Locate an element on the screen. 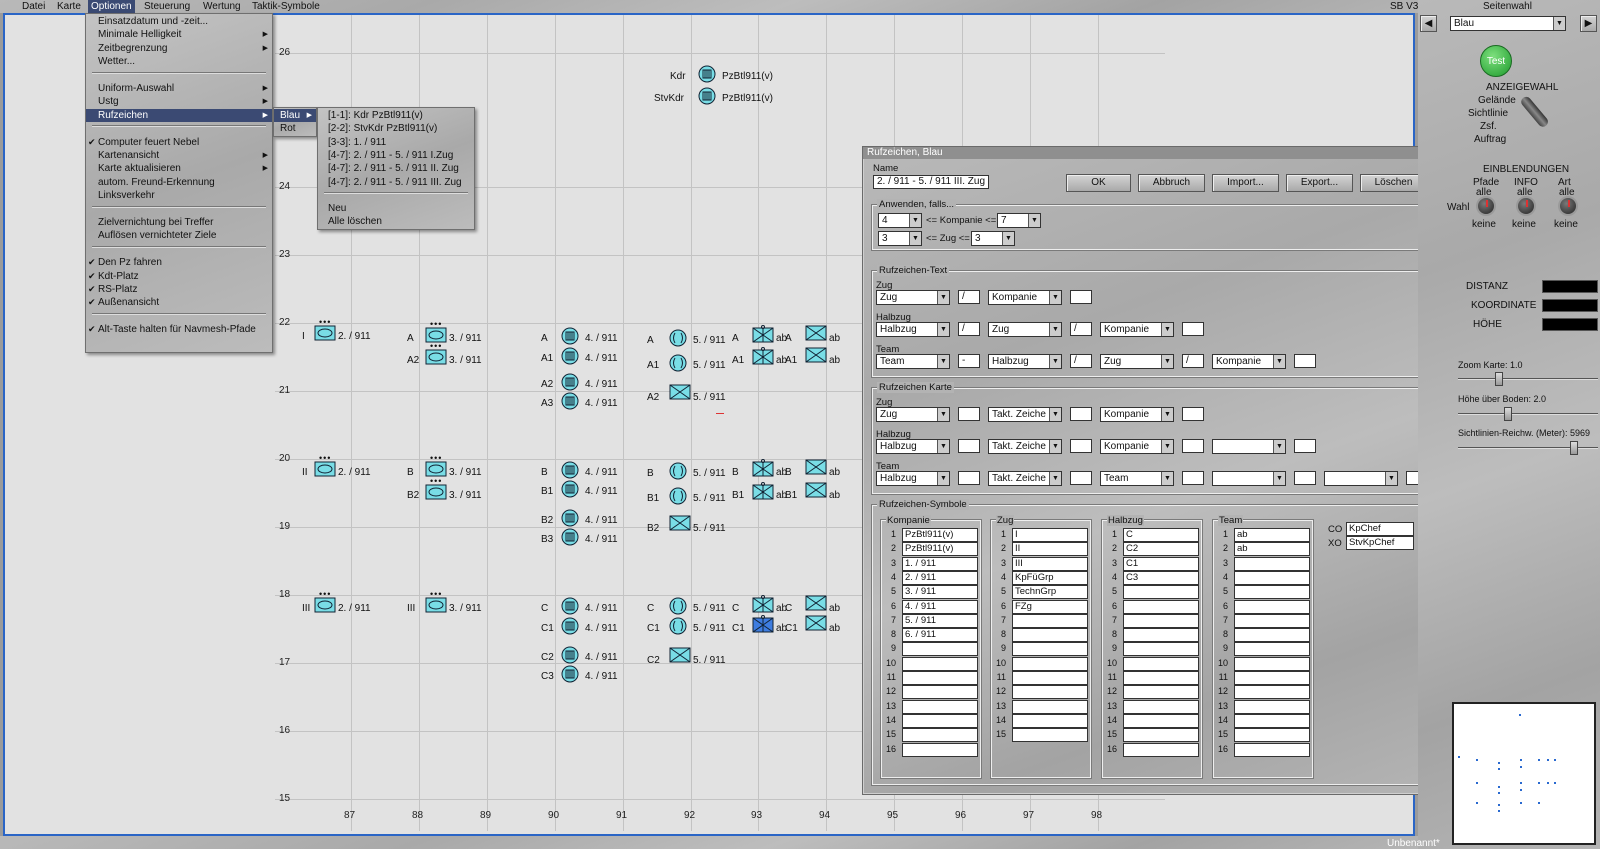  options-item: ✔ Kdt-Platz is located at coordinates (179, 276).